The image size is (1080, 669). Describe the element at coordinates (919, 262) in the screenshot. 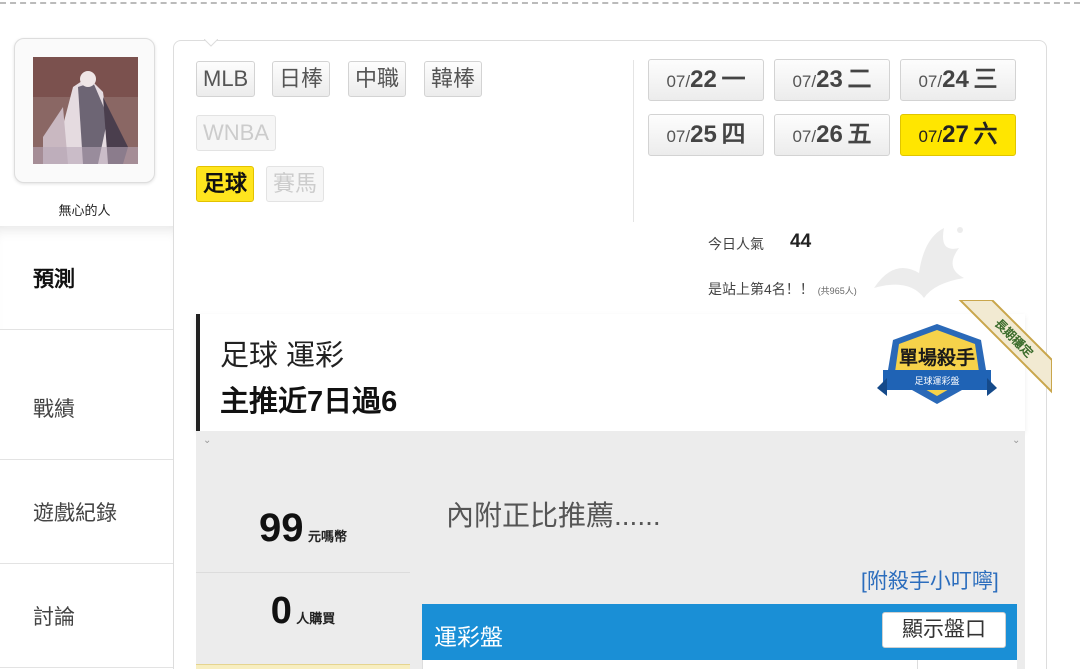

I see `dancer-watermark-icon` at that location.